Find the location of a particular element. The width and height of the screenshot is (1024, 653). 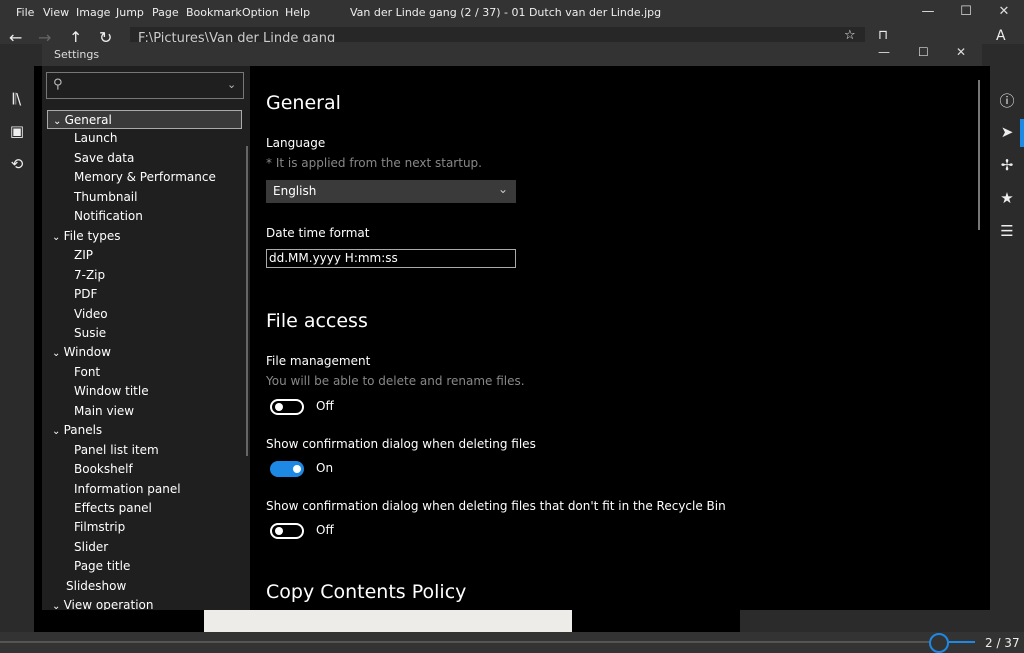

content-scrollbar is located at coordinates (979, 155).